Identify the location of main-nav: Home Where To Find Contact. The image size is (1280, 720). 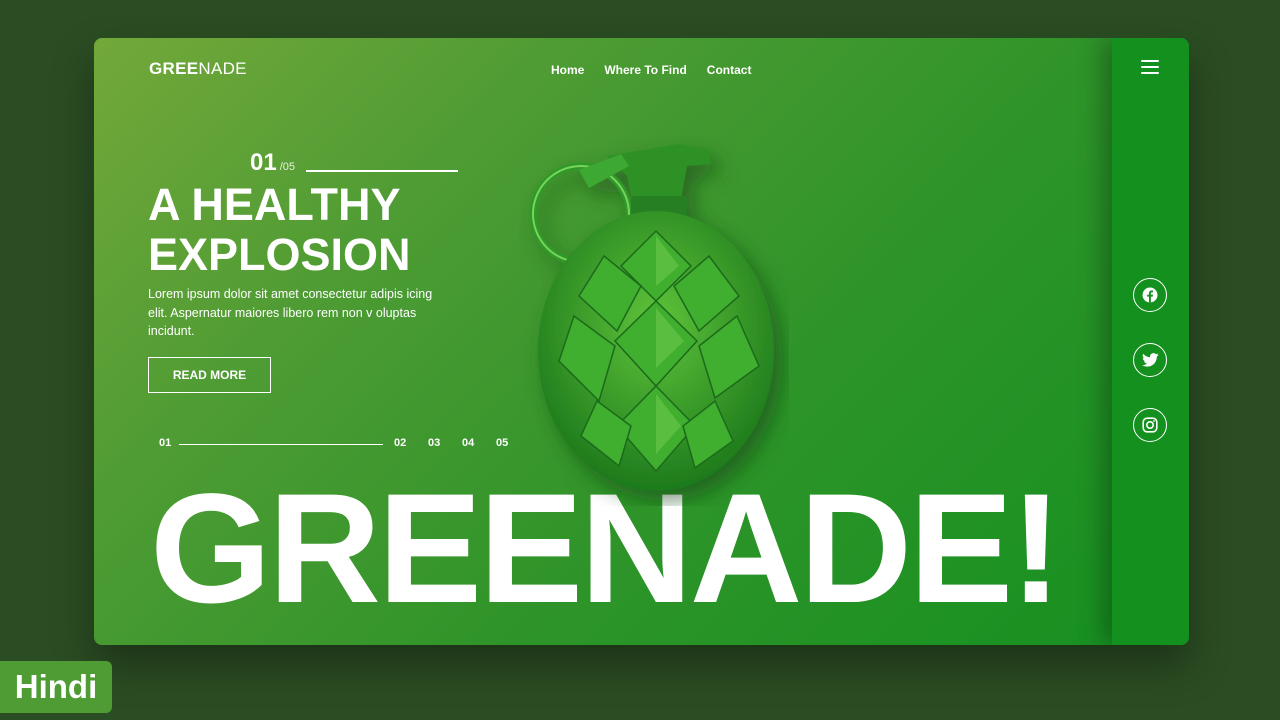
(651, 70).